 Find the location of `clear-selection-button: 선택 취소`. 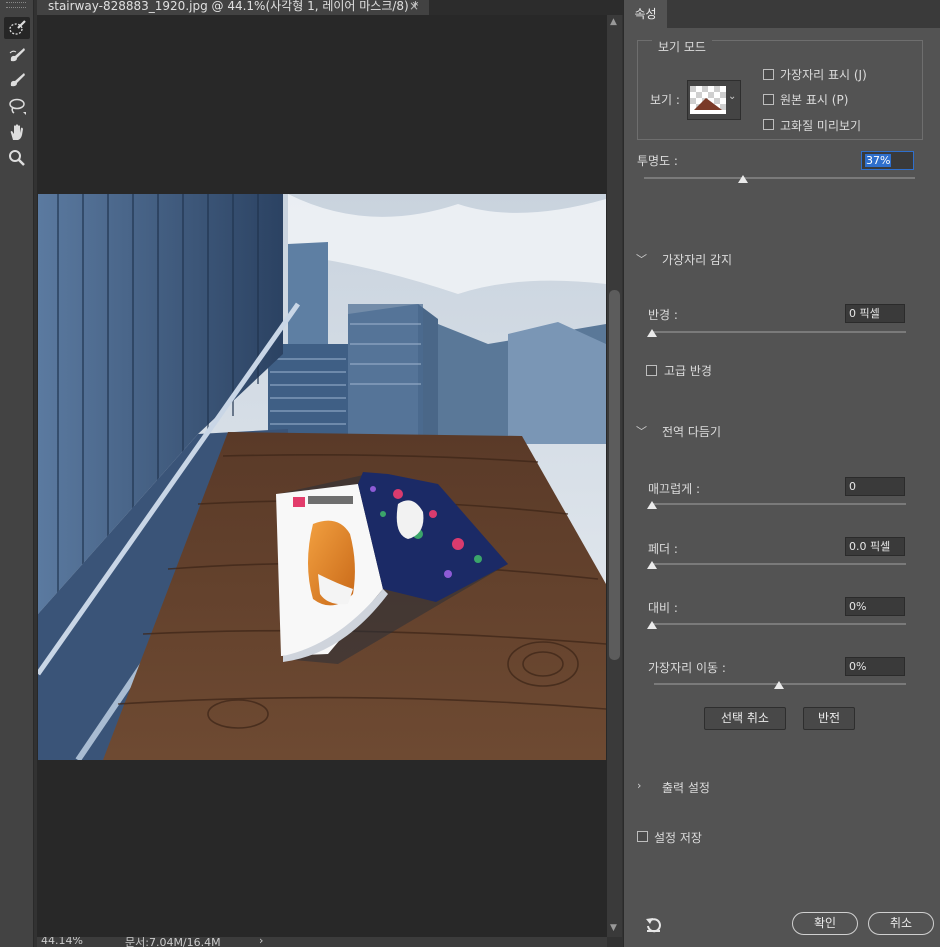

clear-selection-button: 선택 취소 is located at coordinates (745, 718).